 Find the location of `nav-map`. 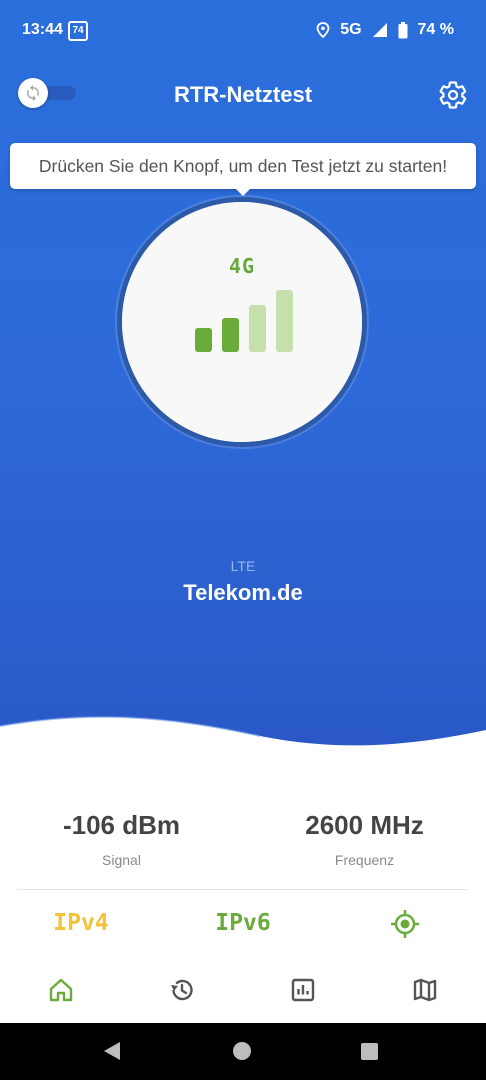

nav-map is located at coordinates (425, 990).